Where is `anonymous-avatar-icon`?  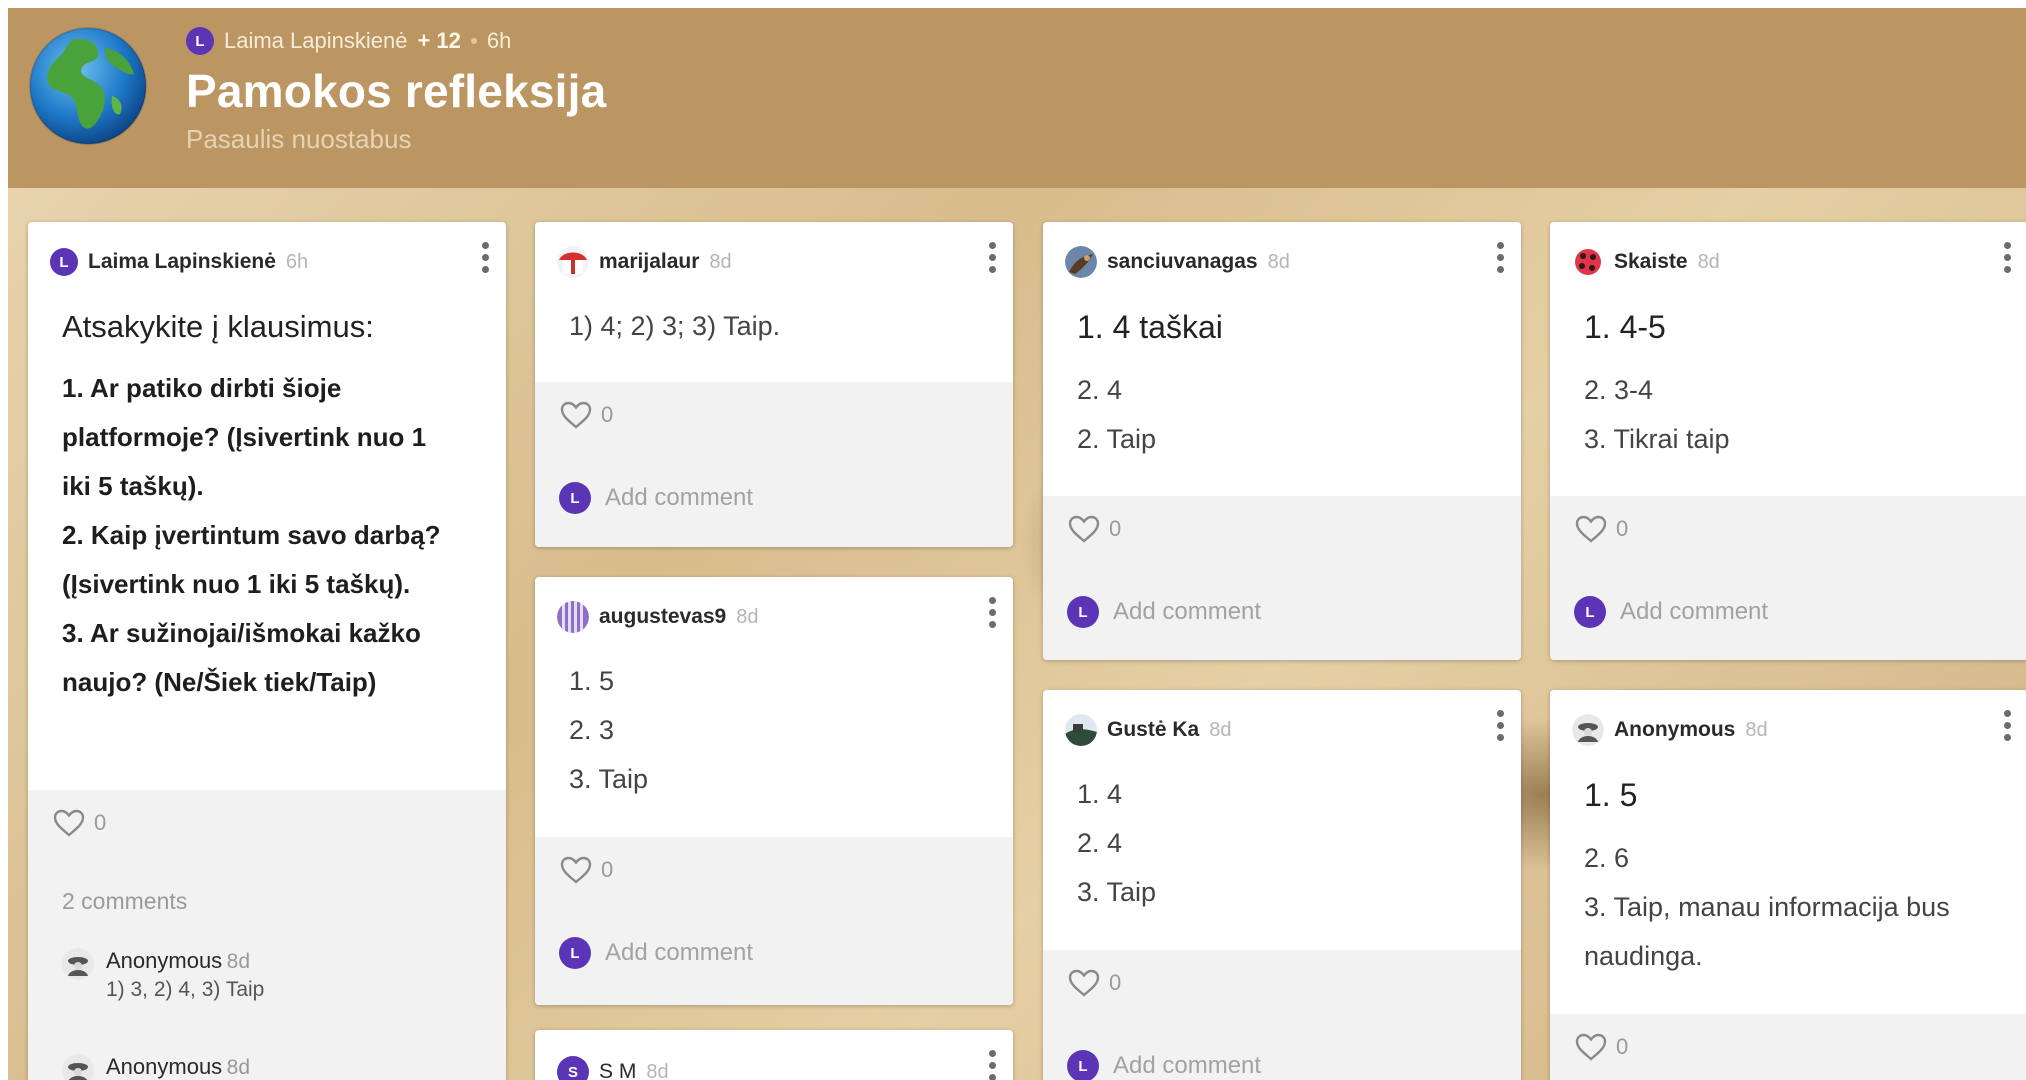 anonymous-avatar-icon is located at coordinates (1588, 730).